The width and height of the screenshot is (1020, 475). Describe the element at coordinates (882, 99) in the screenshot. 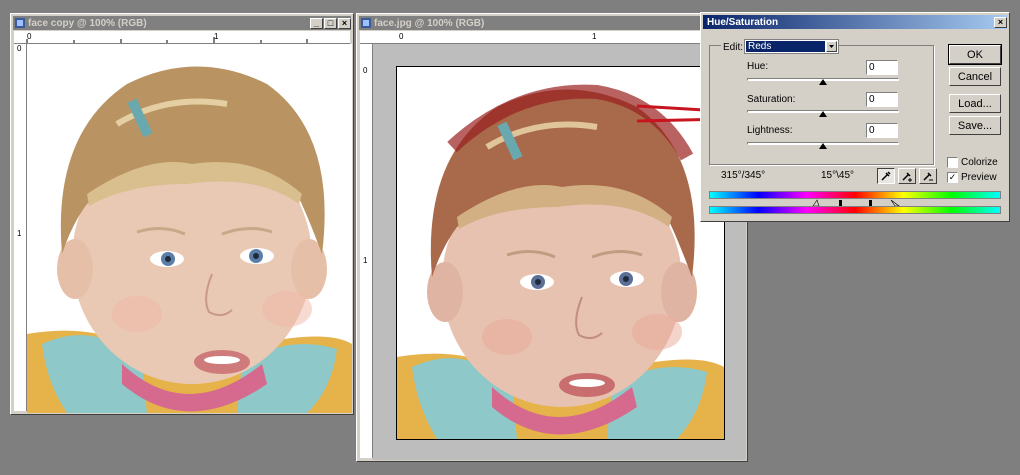

I see `saturation-input: 0` at that location.